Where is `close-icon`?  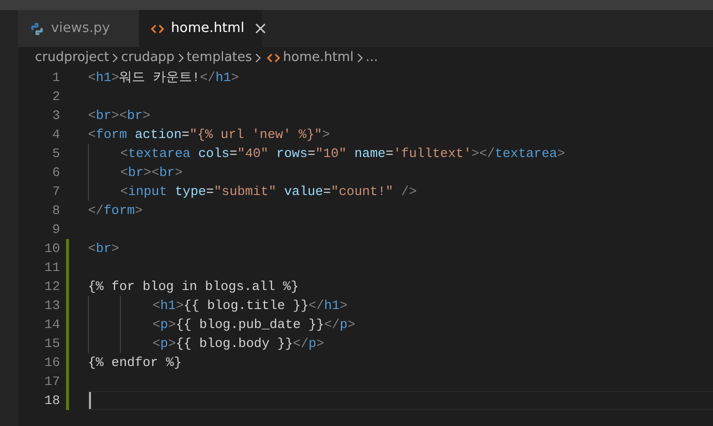
close-icon is located at coordinates (260, 28).